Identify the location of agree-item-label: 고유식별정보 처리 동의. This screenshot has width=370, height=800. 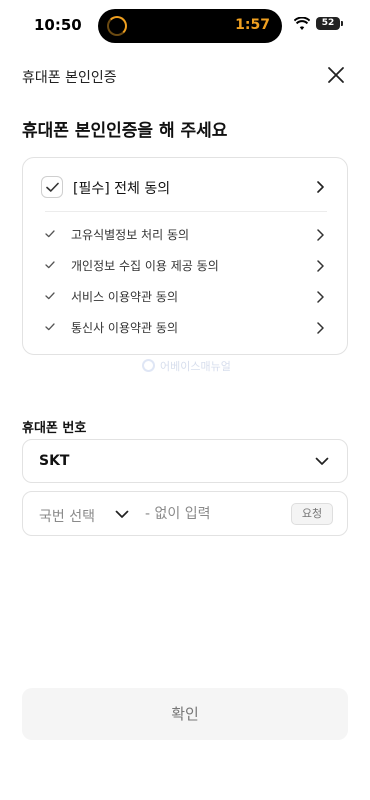
(130, 235).